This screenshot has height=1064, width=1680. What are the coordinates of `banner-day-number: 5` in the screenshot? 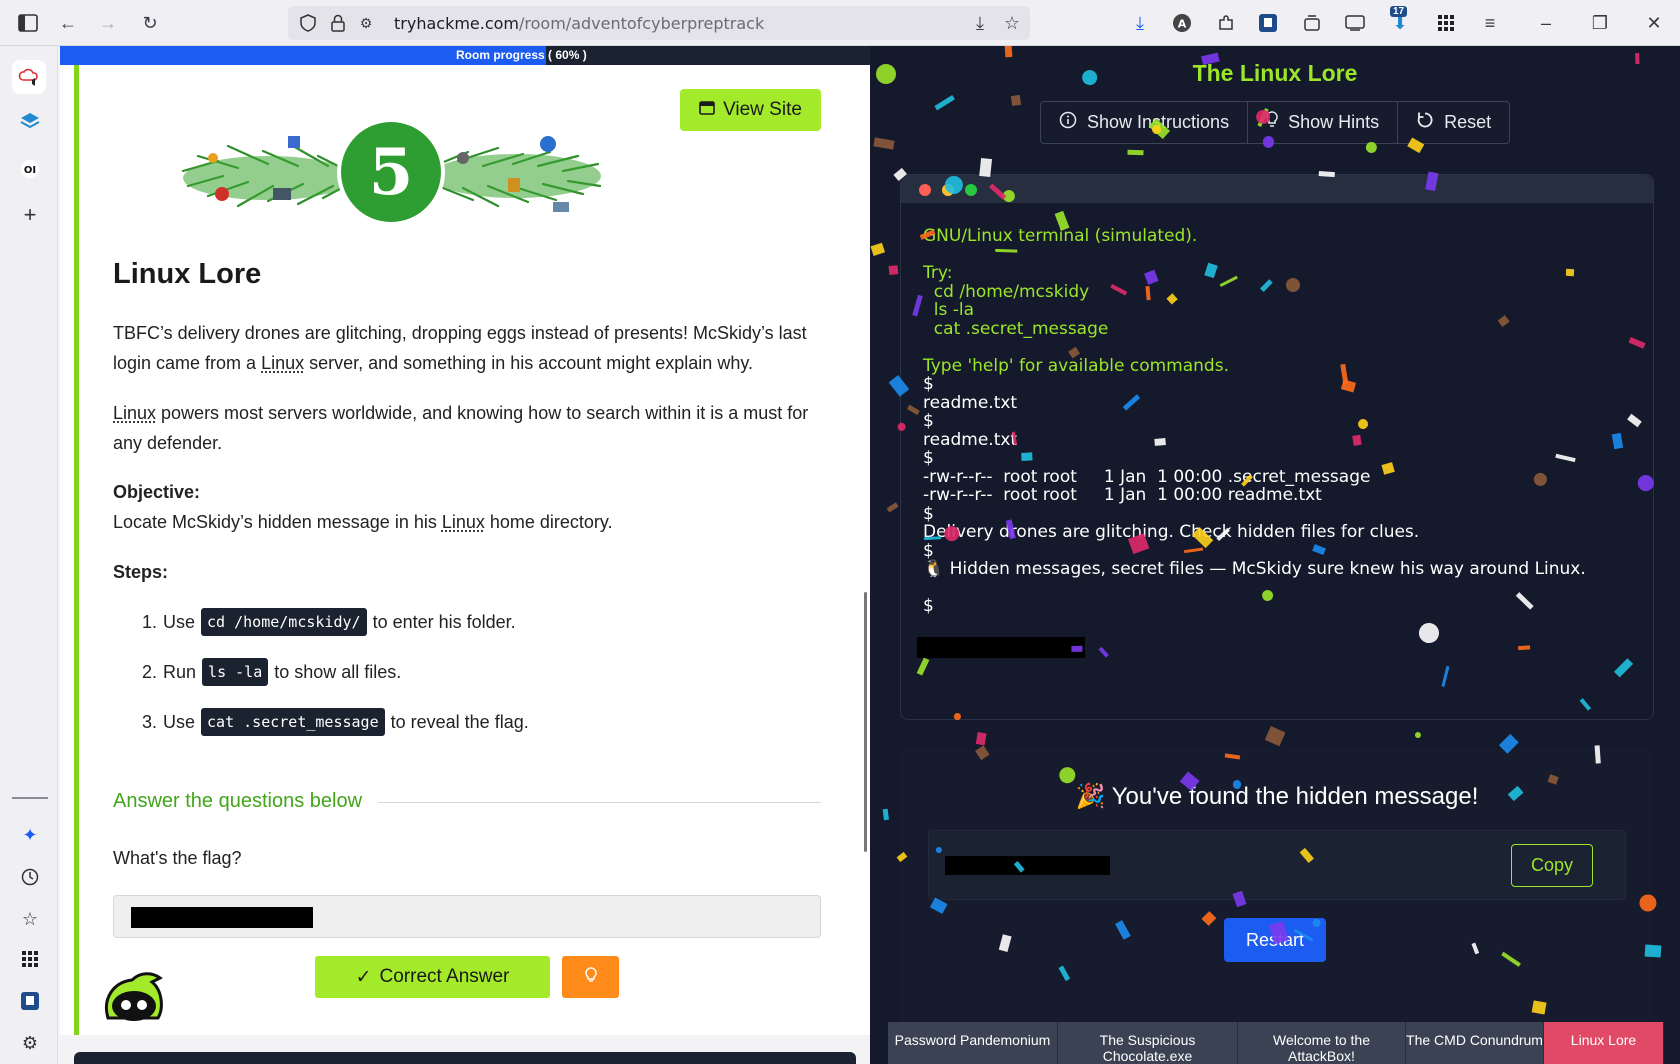 It's located at (391, 172).